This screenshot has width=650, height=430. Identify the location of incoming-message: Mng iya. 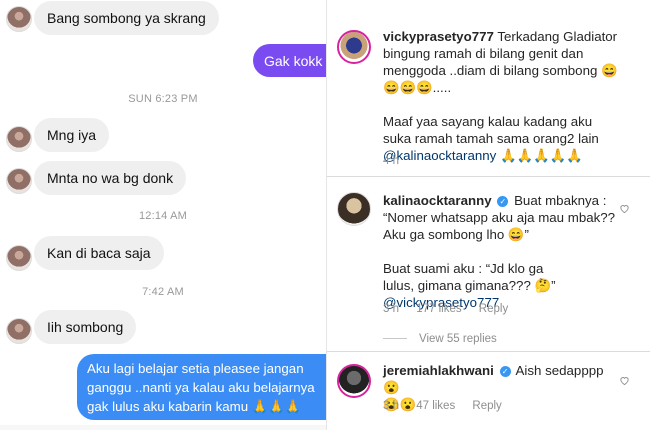
(72, 135).